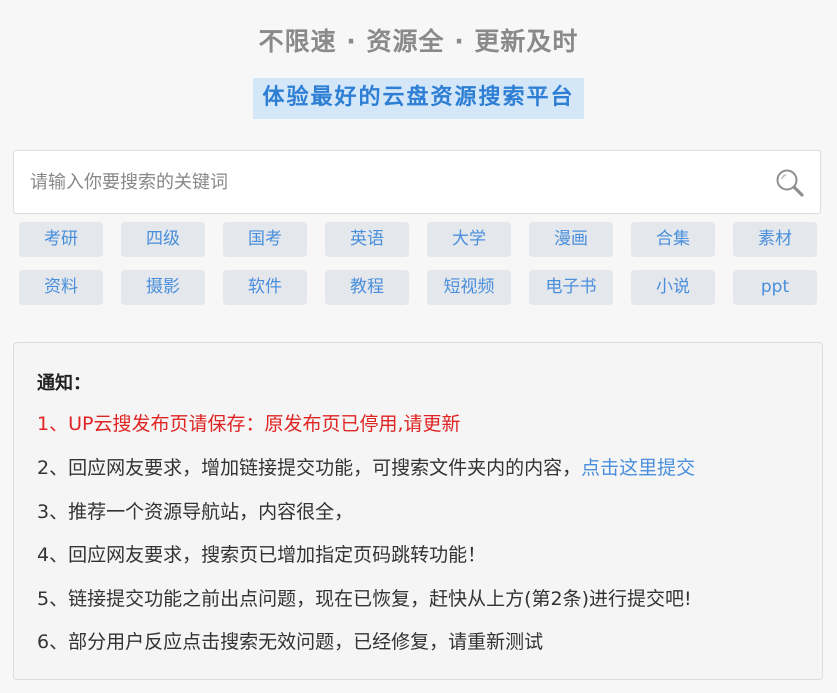 Image resolution: width=837 pixels, height=693 pixels. What do you see at coordinates (775, 239) in the screenshot?
I see `tag-button: 素材` at bounding box center [775, 239].